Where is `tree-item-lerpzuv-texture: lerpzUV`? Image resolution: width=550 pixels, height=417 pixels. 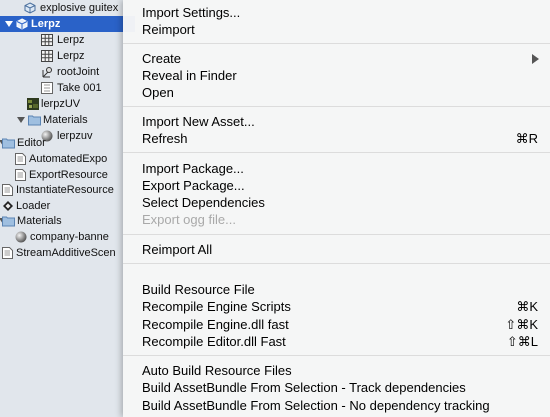
tree-item-lerpzuv-texture: lerpzUV is located at coordinates (67, 104).